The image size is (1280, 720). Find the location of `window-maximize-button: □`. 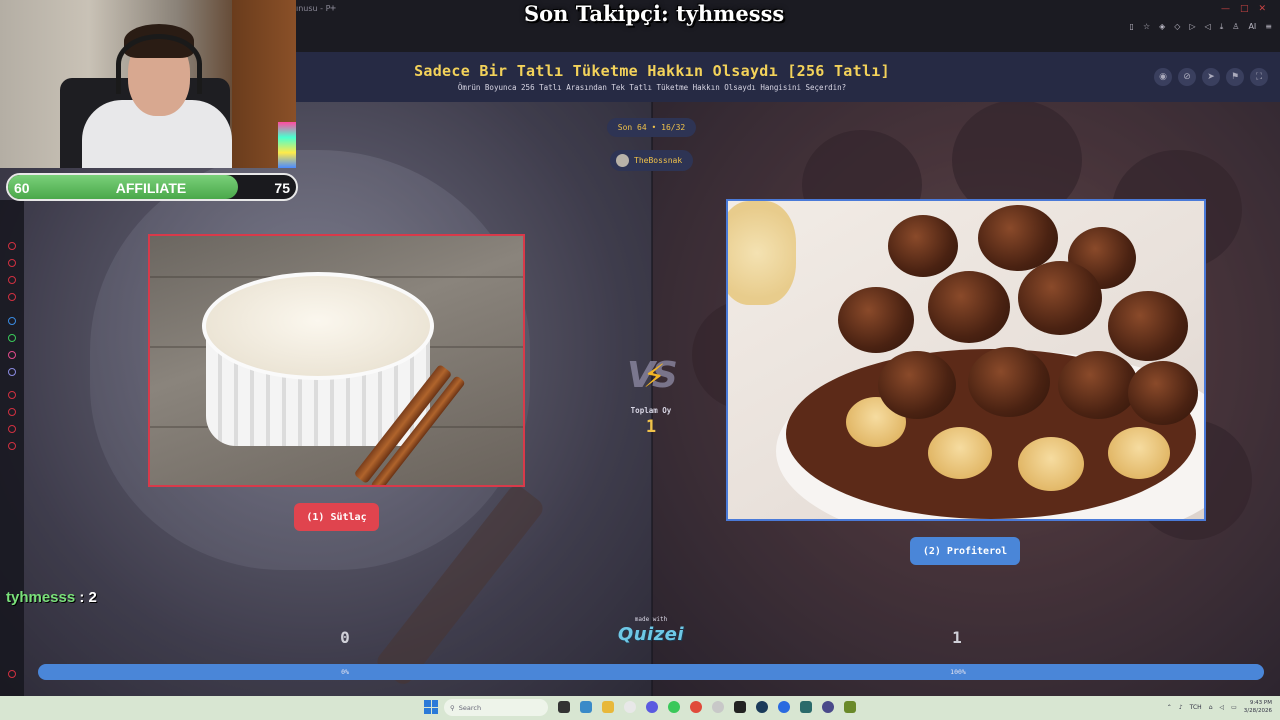

window-maximize-button: □ is located at coordinates (1244, 9).